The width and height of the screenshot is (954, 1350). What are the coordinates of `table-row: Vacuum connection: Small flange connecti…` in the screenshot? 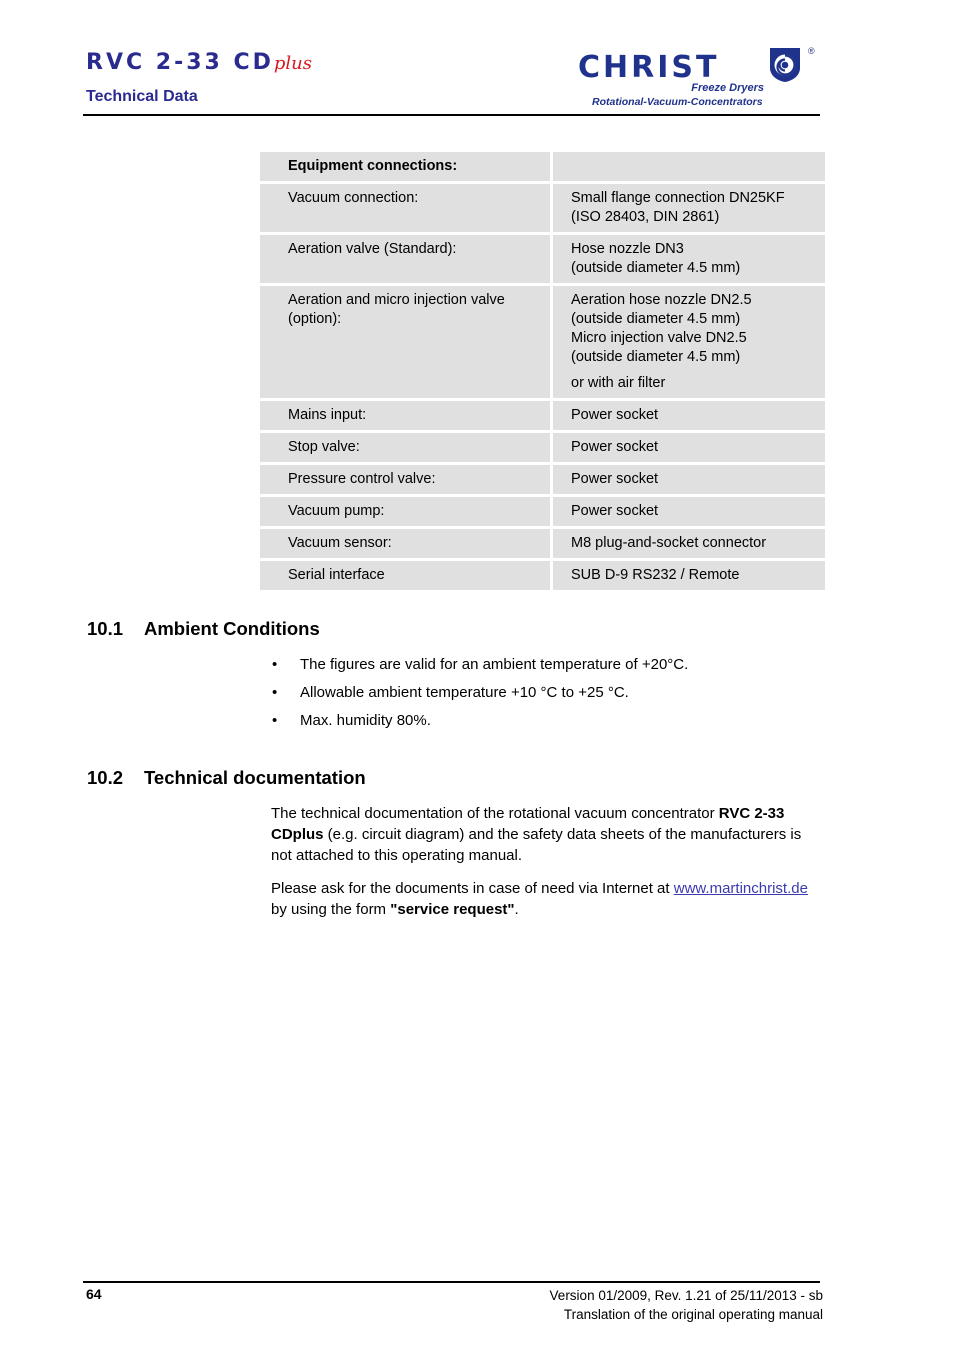 It's located at (542, 208).